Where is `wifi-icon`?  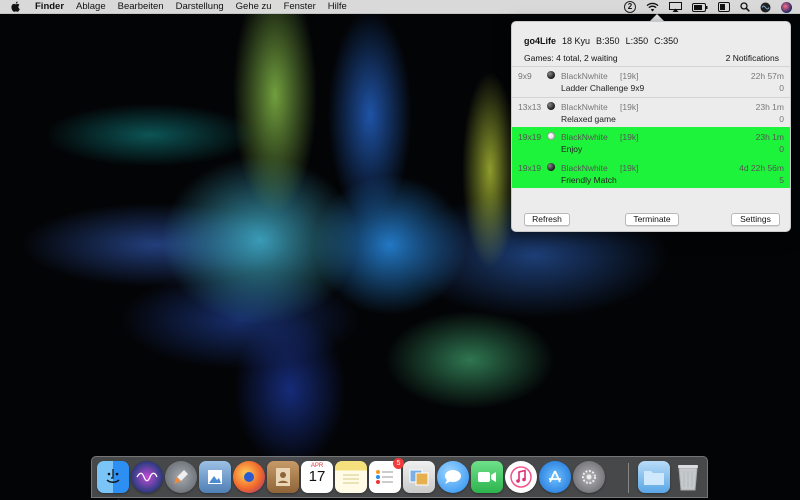 wifi-icon is located at coordinates (652, 7).